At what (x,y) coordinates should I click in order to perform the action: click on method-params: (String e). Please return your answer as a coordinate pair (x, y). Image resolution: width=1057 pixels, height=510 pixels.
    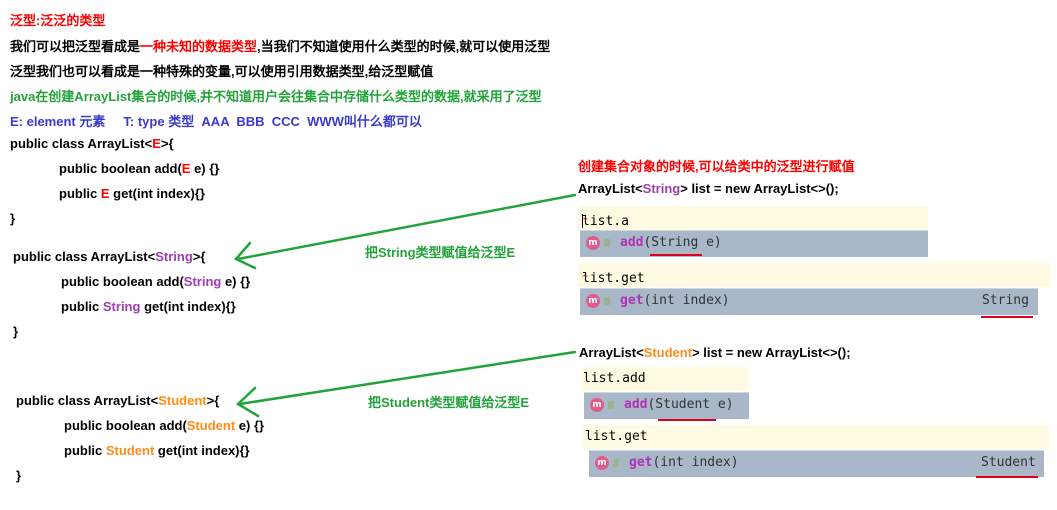
    Looking at the image, I should click on (682, 242).